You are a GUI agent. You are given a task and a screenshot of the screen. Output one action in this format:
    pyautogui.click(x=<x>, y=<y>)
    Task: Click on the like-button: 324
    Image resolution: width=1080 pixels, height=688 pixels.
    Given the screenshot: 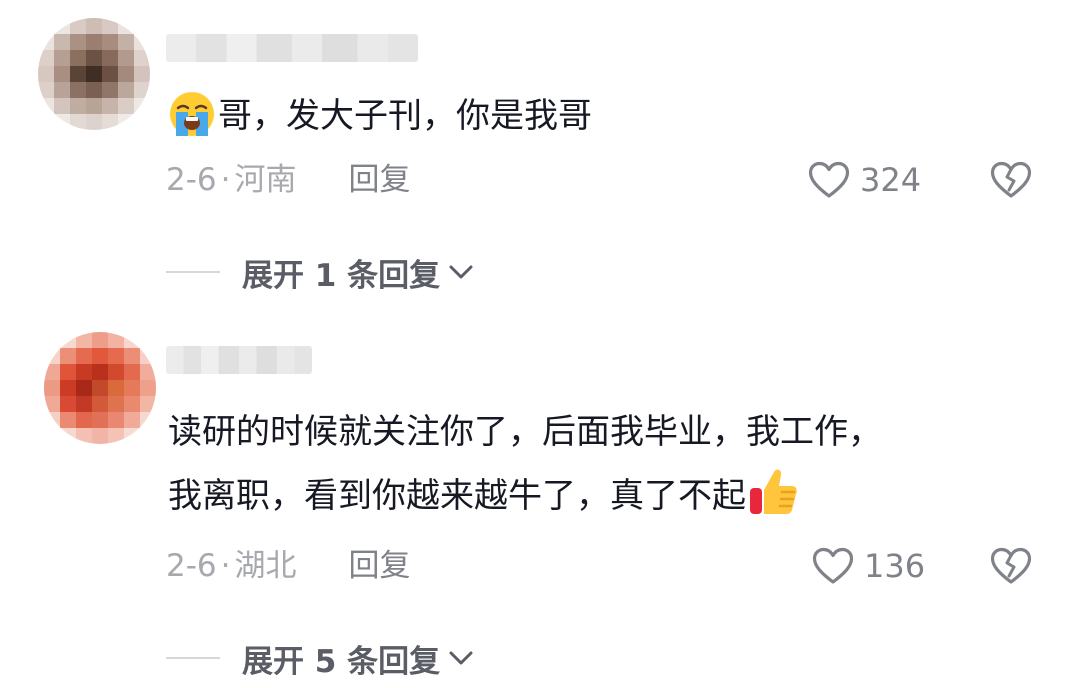 What is the action you would take?
    pyautogui.click(x=864, y=180)
    